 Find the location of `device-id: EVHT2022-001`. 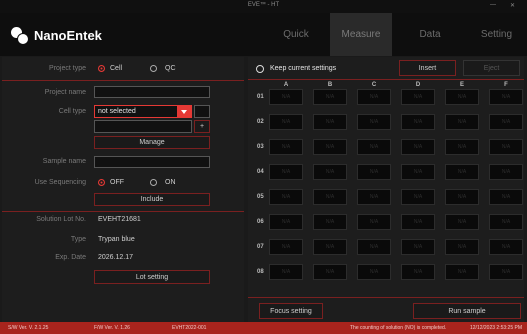

device-id: EVHT2022-001 is located at coordinates (189, 328).